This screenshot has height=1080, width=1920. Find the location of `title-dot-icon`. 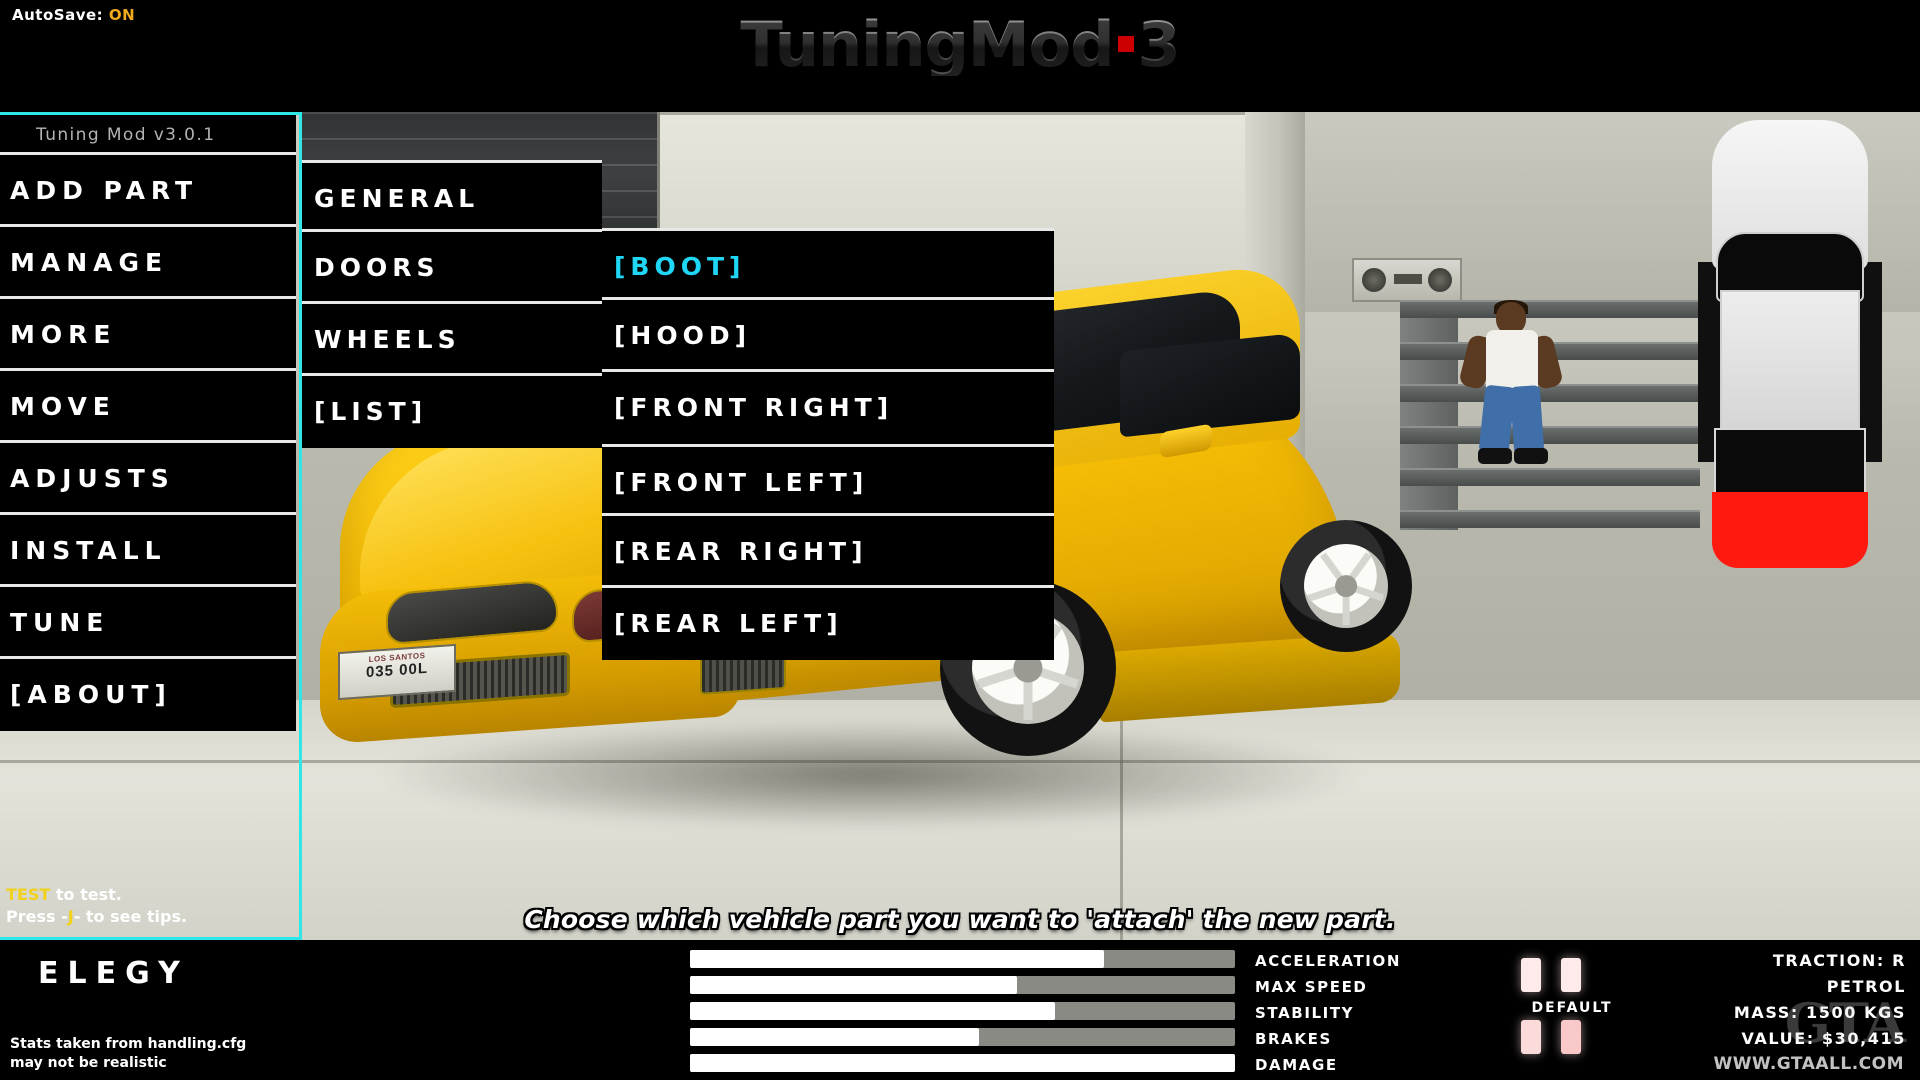

title-dot-icon is located at coordinates (1125, 43).